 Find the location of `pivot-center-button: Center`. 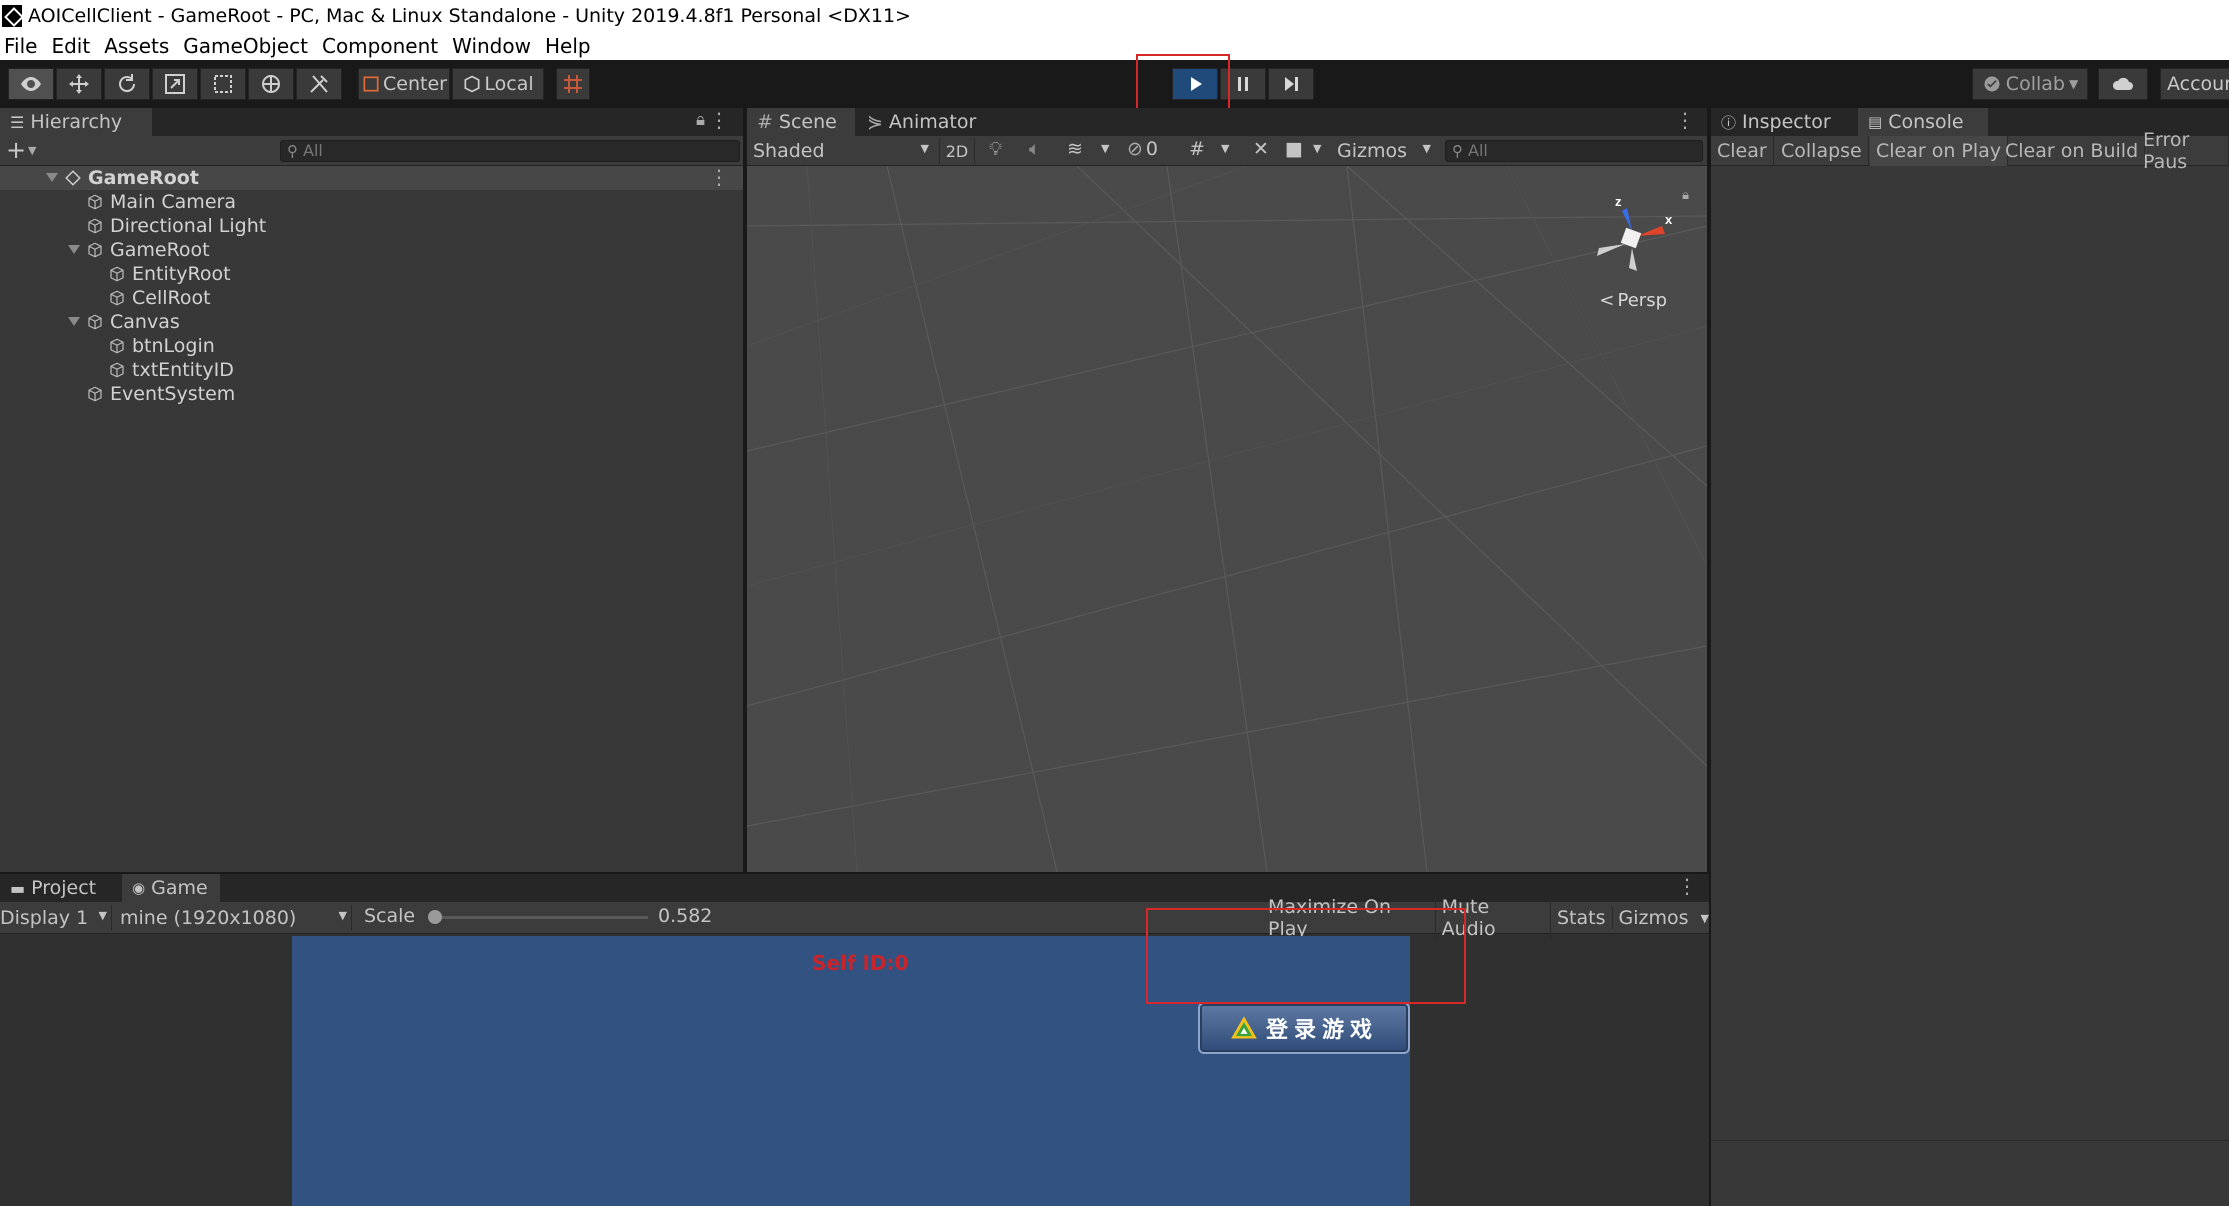

pivot-center-button: Center is located at coordinates (404, 84).